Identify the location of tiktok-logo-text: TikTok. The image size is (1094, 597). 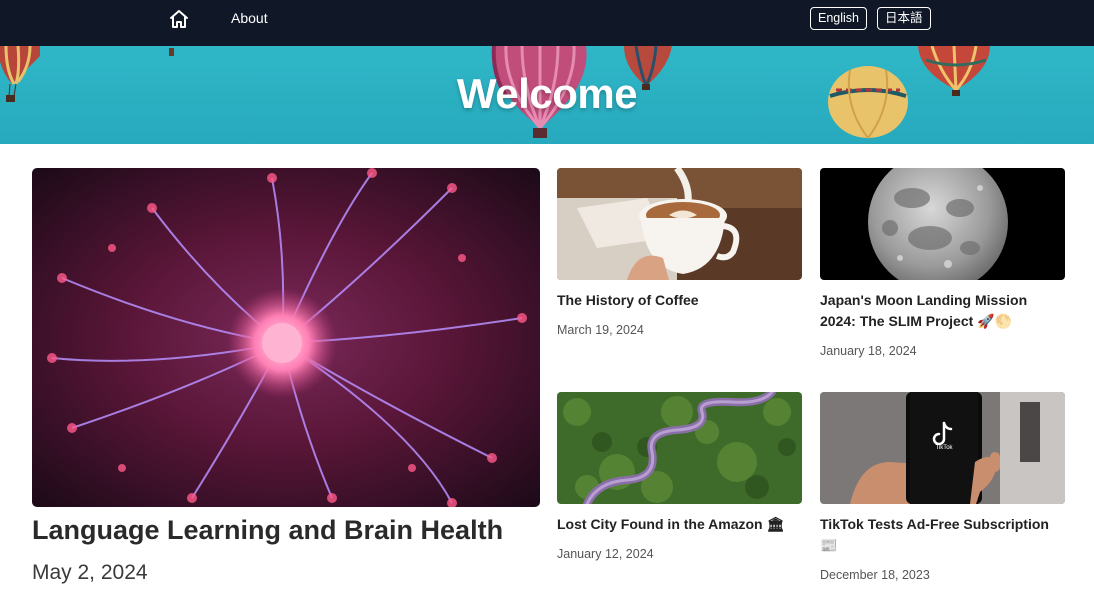
(944, 448).